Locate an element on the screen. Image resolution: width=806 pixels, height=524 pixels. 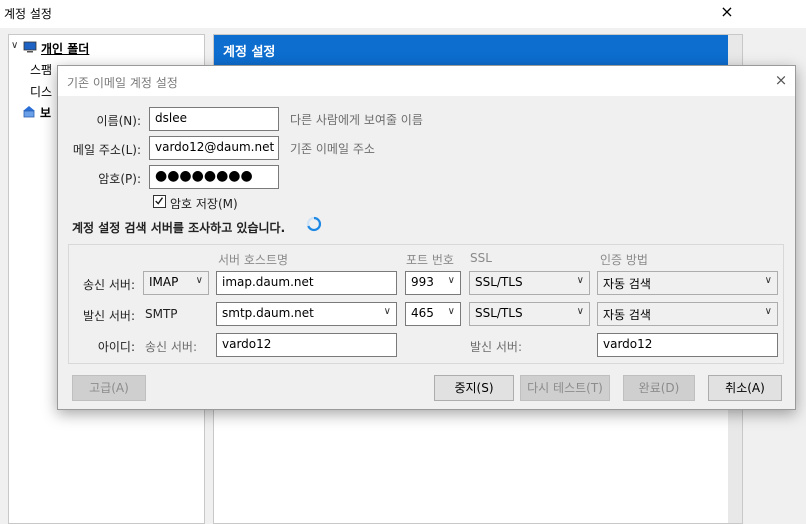
outgoing-username-input: vardo12 is located at coordinates (687, 345).